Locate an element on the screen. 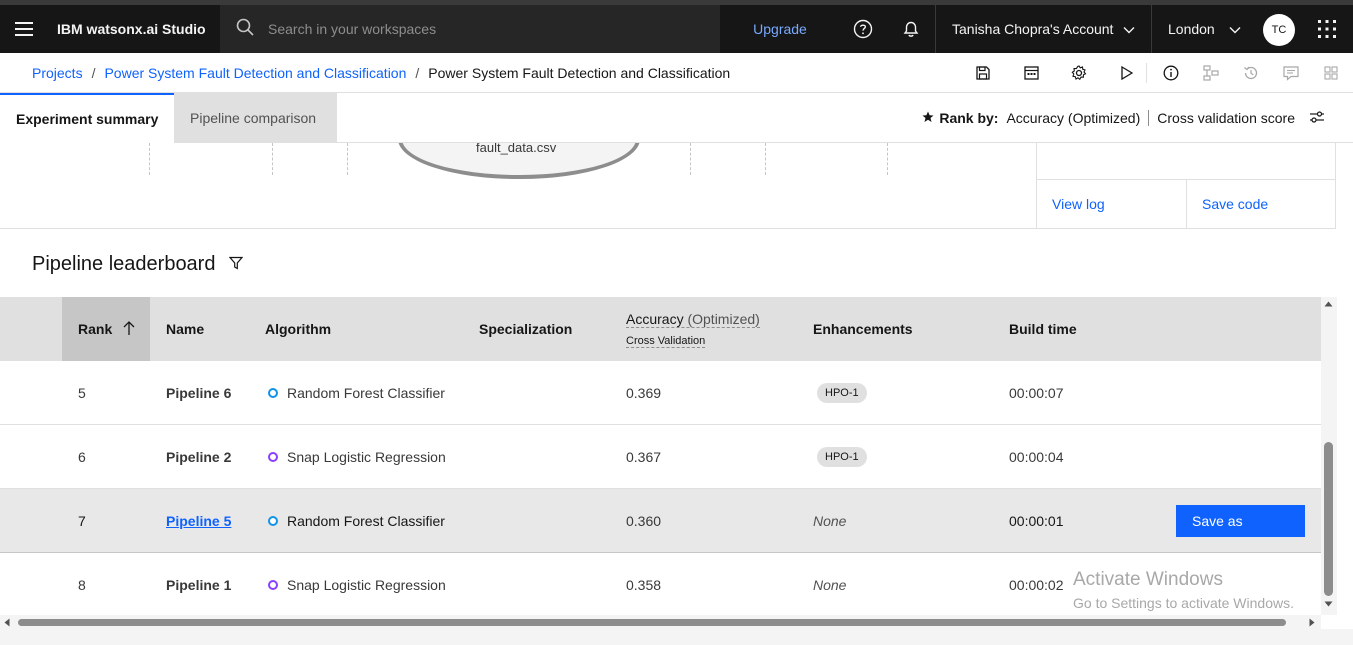 The height and width of the screenshot is (645, 1353). side-panel-header is located at coordinates (1186, 161).